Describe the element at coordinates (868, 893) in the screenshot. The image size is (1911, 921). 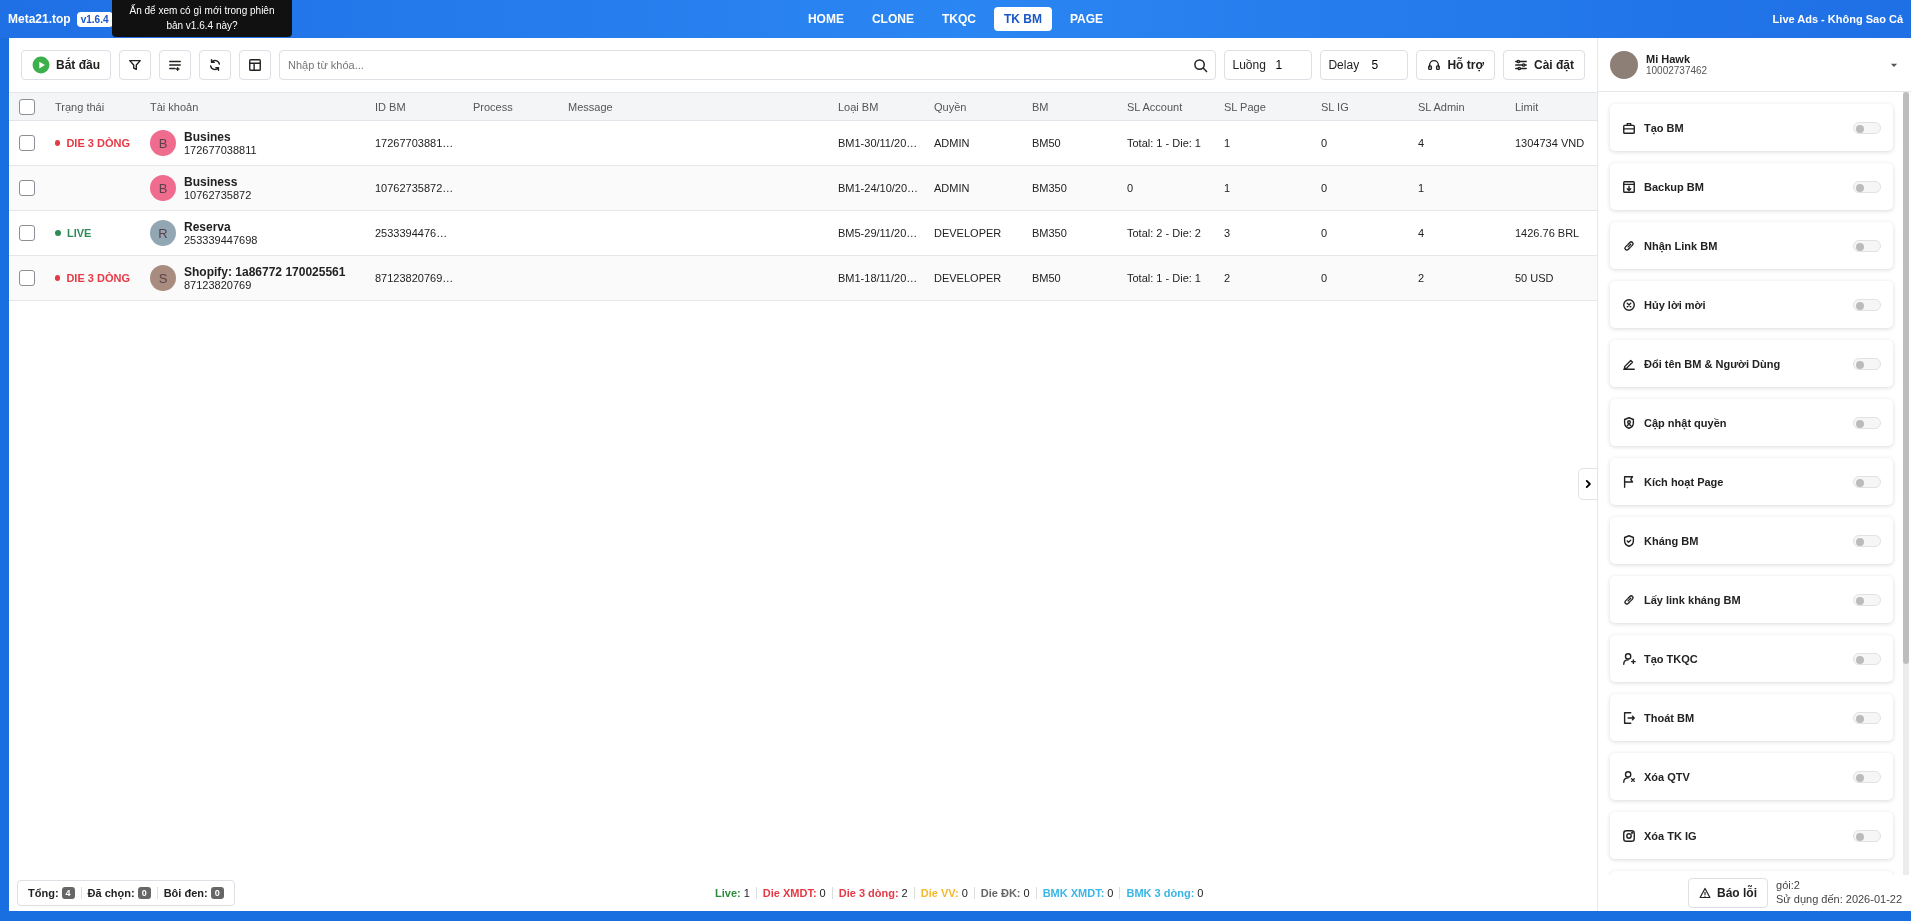
I see `stat-label: Die 3 dòng:` at that location.